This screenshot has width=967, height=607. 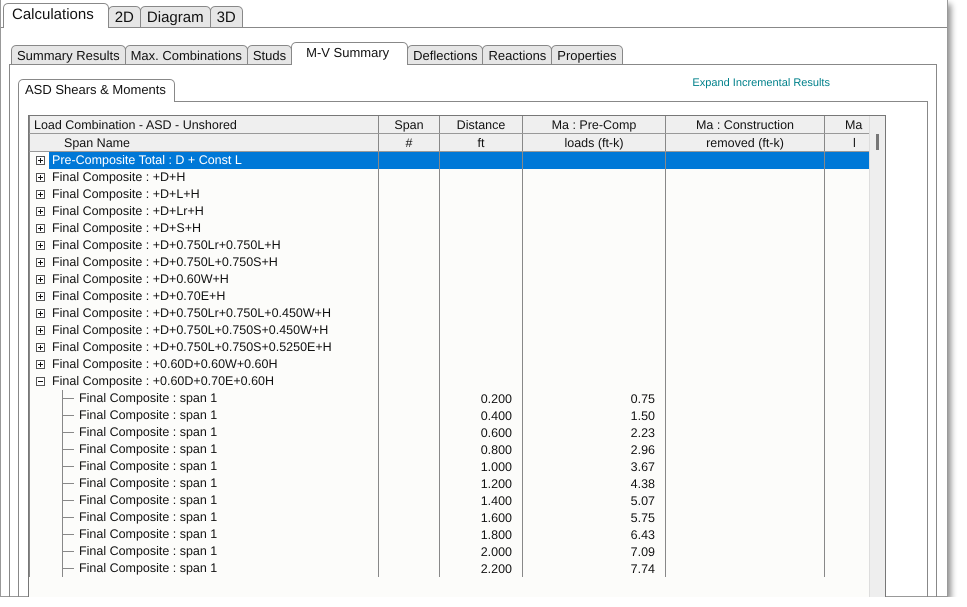 What do you see at coordinates (126, 228) in the screenshot?
I see `tree-item: Final Composite : +D+S+H` at bounding box center [126, 228].